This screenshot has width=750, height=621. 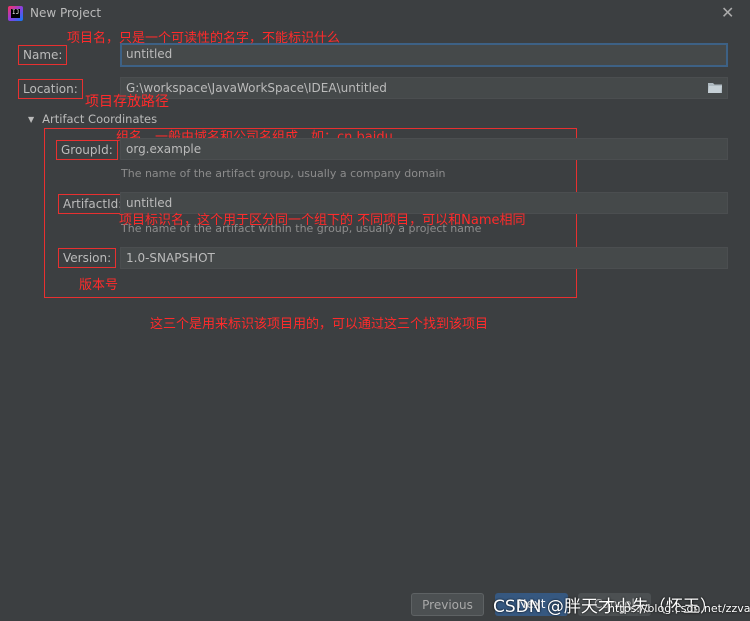 I want to click on folder-icon, so click(x=715, y=87).